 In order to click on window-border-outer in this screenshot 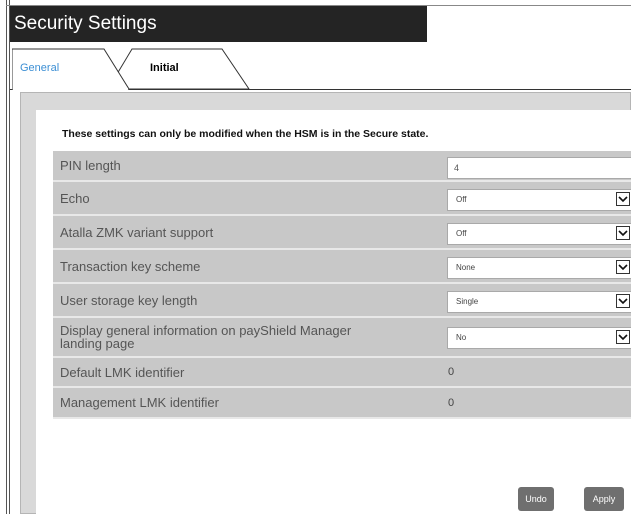, I will do `click(6, 257)`.